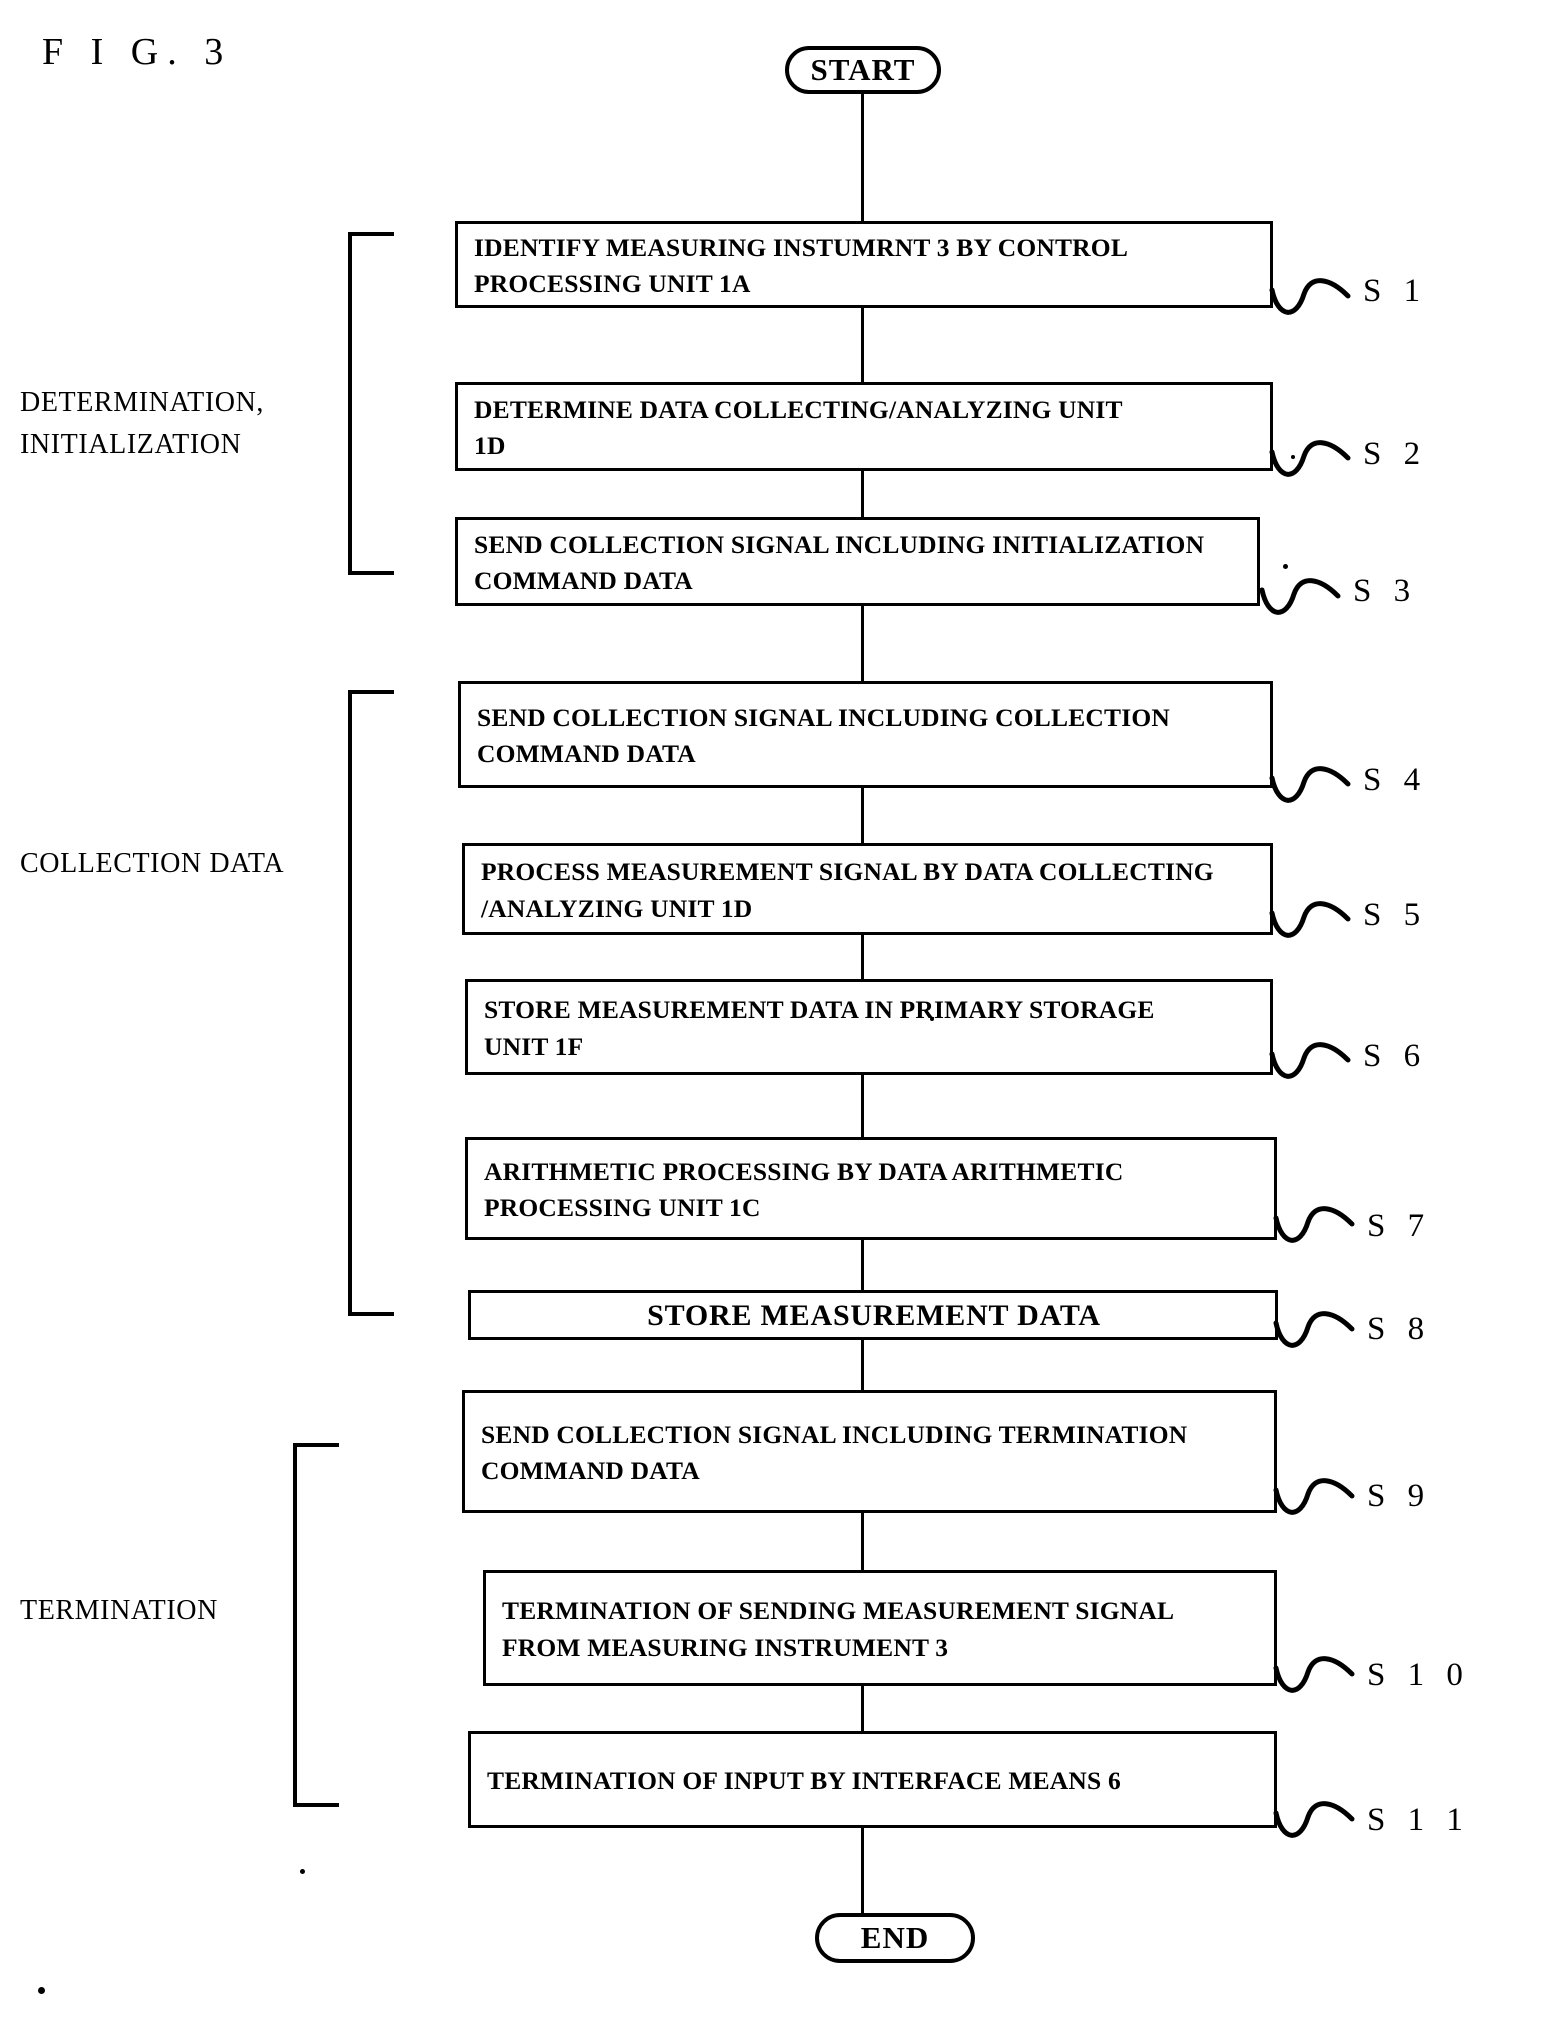  What do you see at coordinates (617, 908) in the screenshot?
I see `process-box-s5-line-2: /ANALYZING UNIT 1D` at bounding box center [617, 908].